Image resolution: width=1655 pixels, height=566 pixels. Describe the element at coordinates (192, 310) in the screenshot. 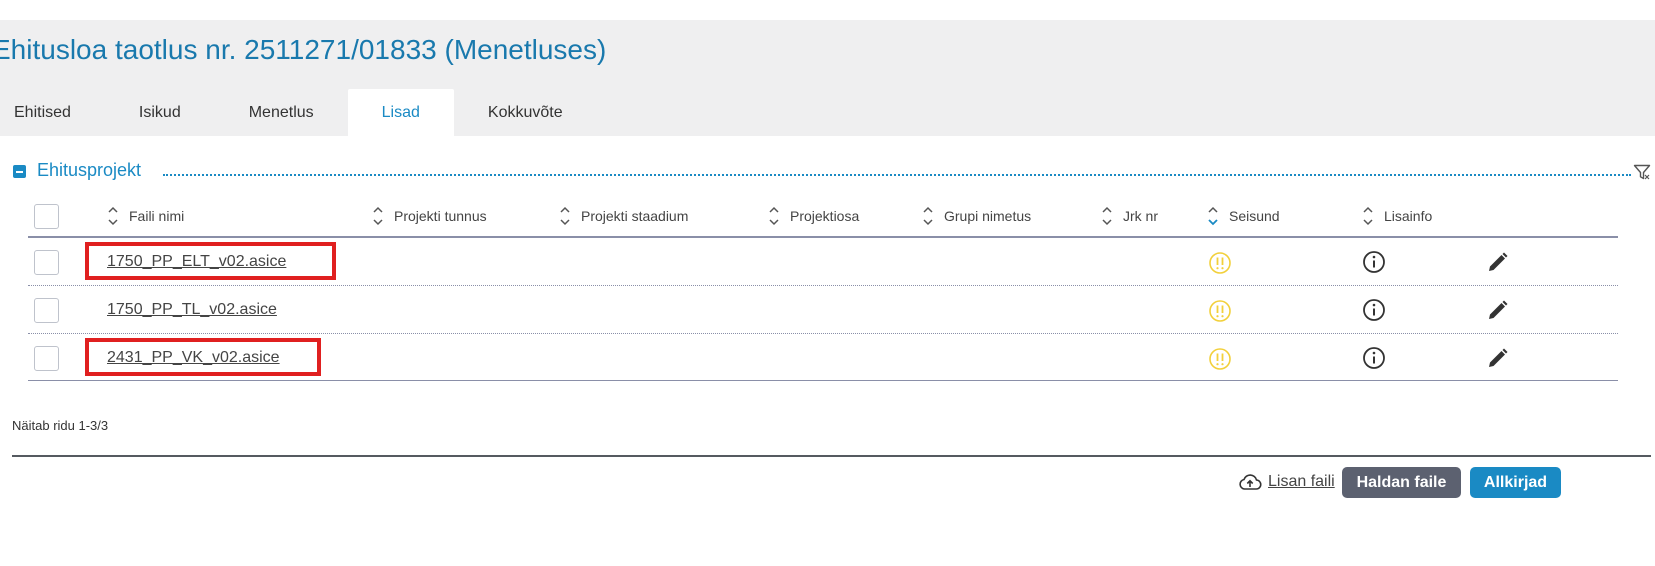

I see `file-link: 1750_PP_TL_v02.asice` at that location.